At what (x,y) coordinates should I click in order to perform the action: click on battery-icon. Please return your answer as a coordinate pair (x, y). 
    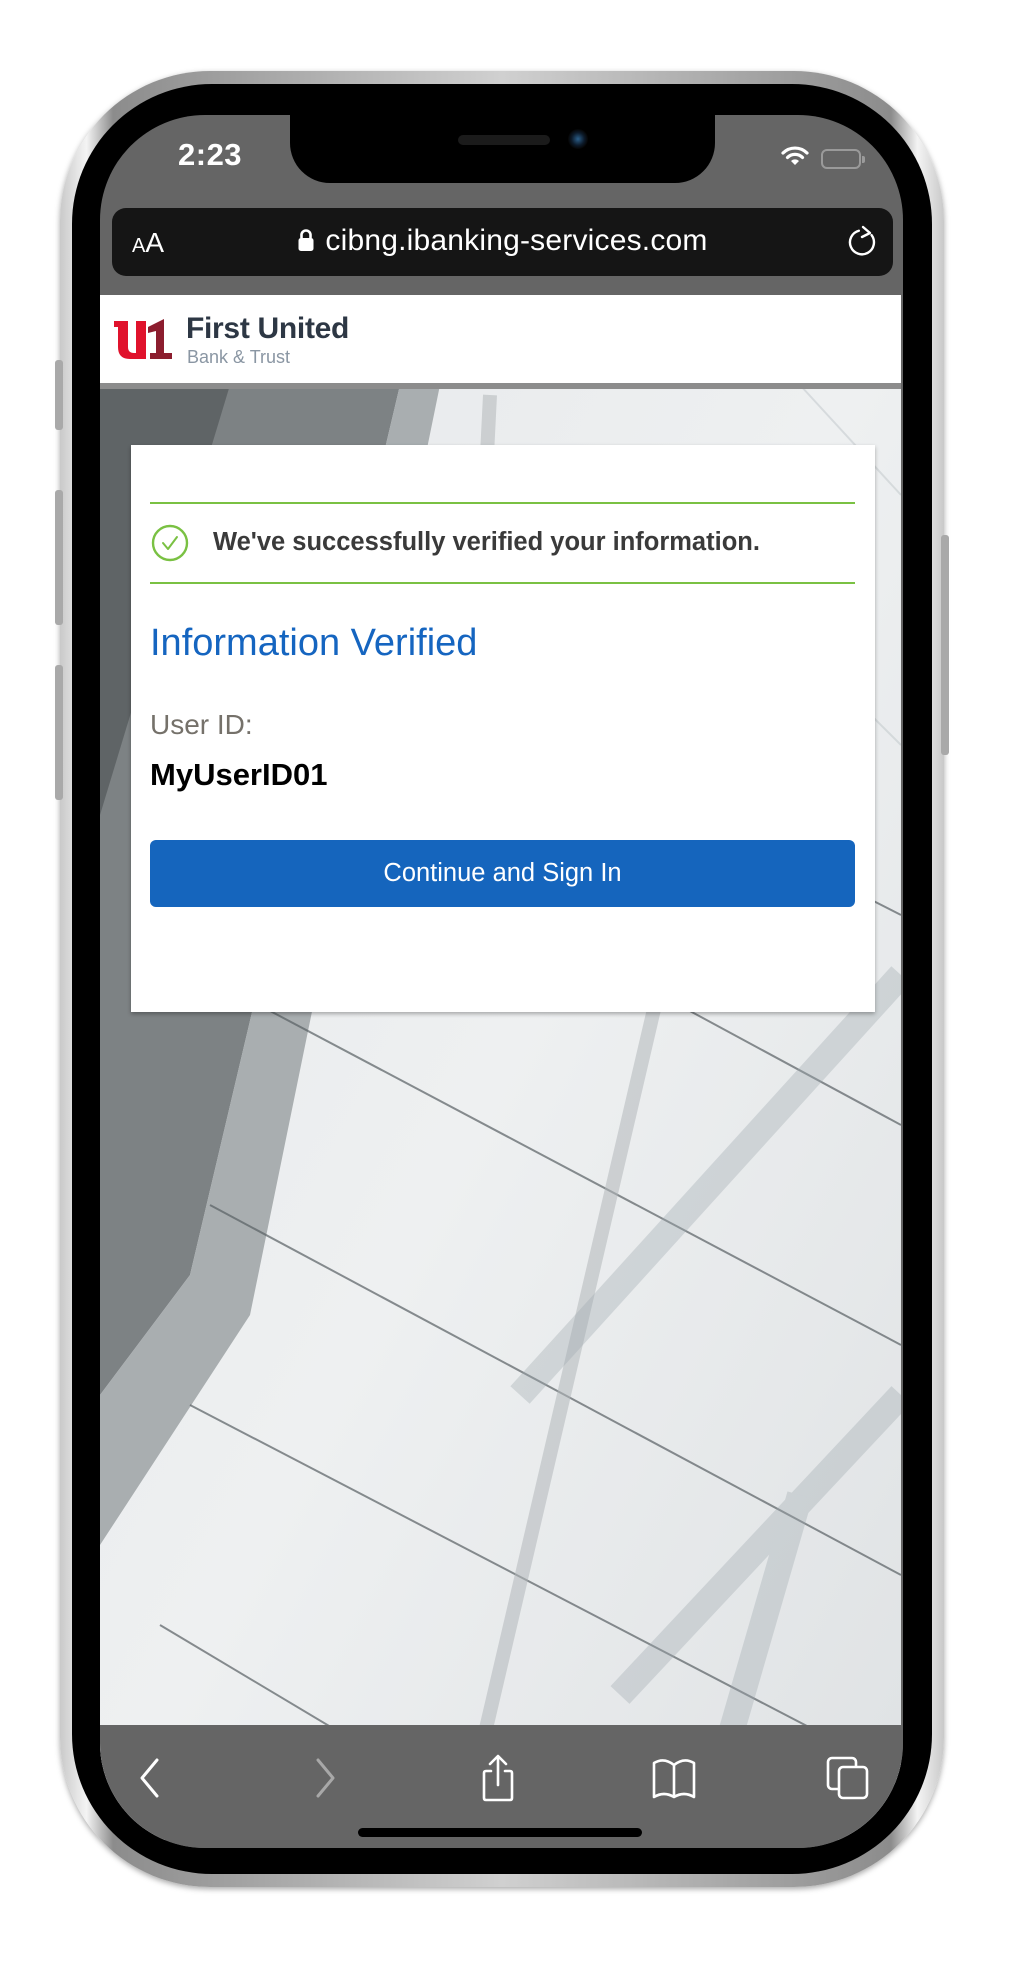
    Looking at the image, I should click on (843, 158).